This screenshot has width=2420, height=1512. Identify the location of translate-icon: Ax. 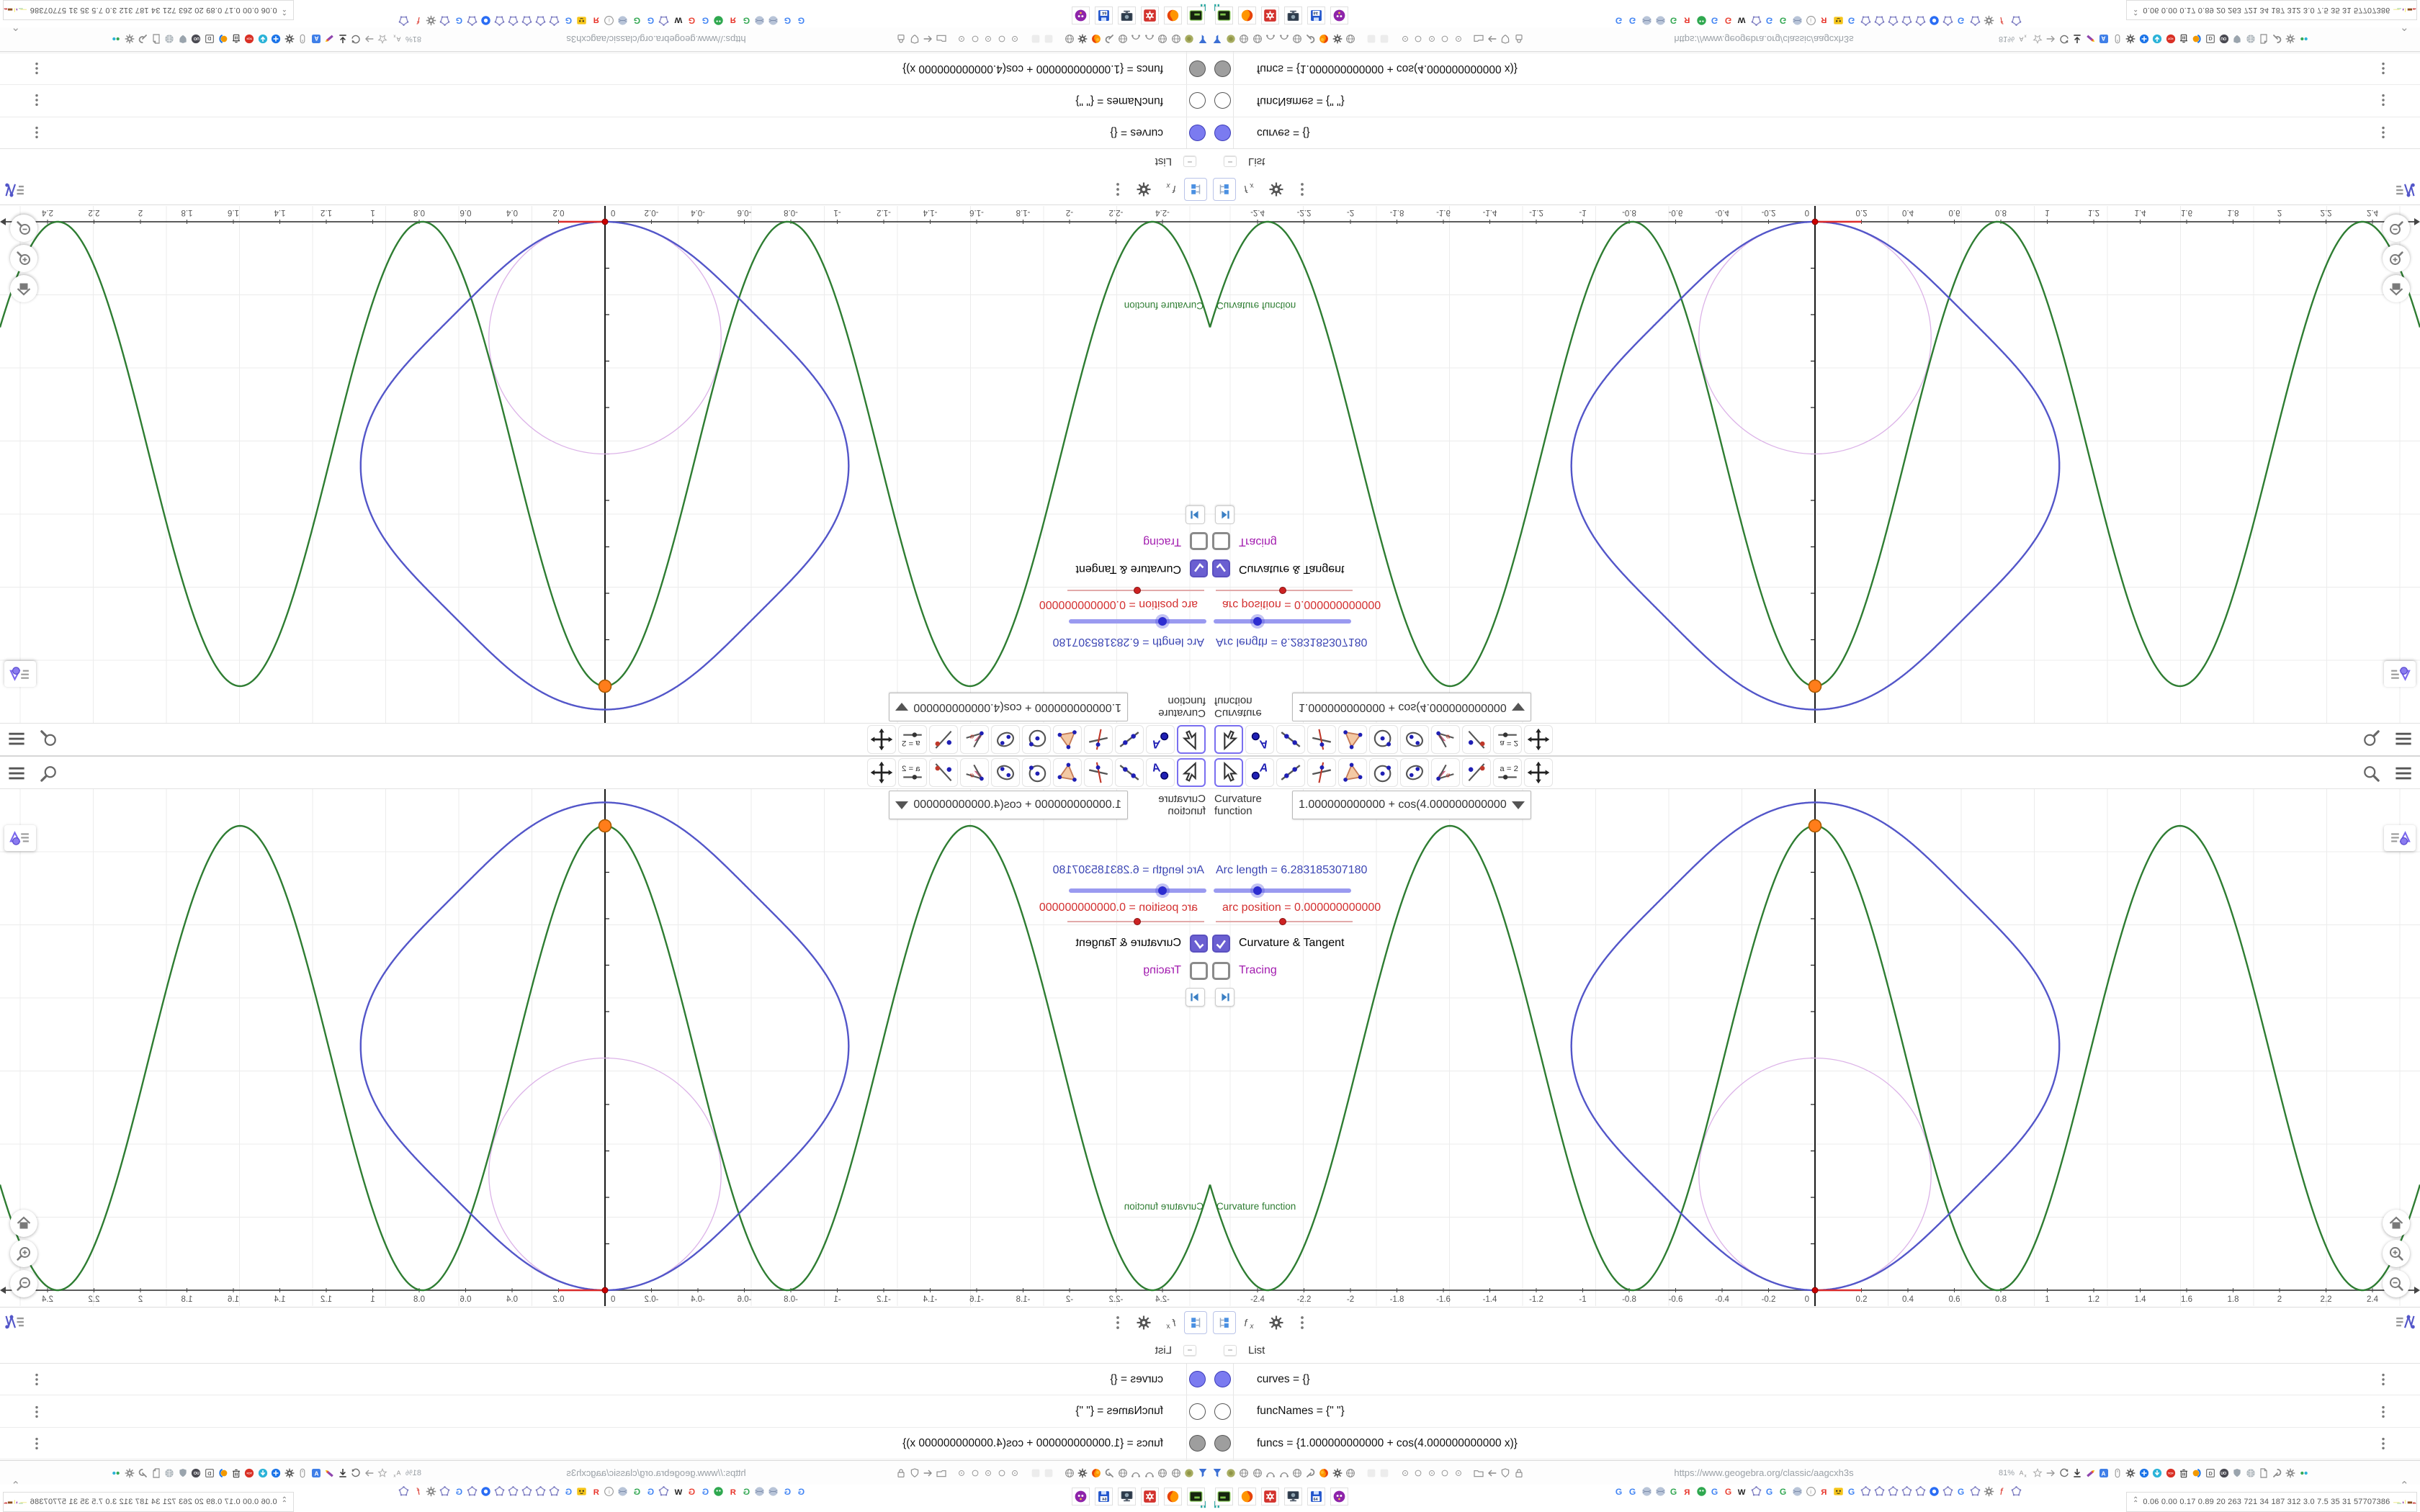
(396, 1473).